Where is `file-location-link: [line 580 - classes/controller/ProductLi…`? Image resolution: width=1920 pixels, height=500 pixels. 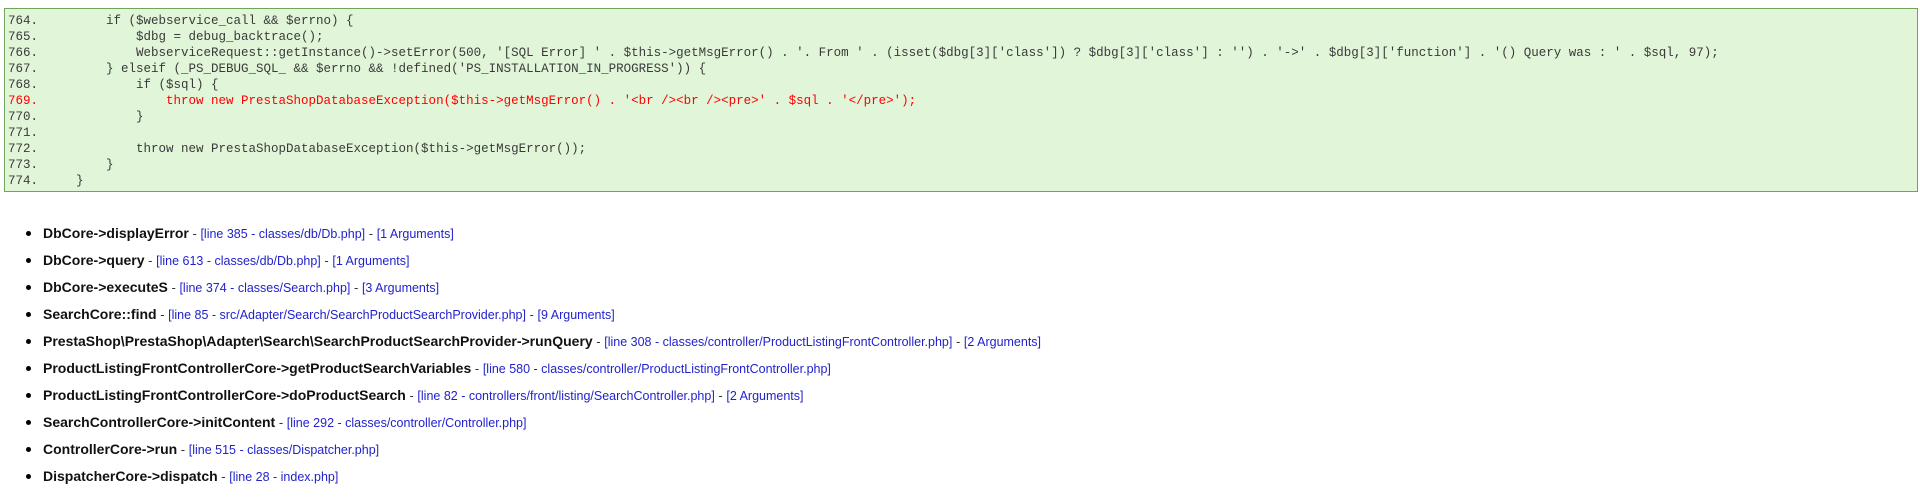 file-location-link: [line 580 - classes/controller/ProductLi… is located at coordinates (657, 369).